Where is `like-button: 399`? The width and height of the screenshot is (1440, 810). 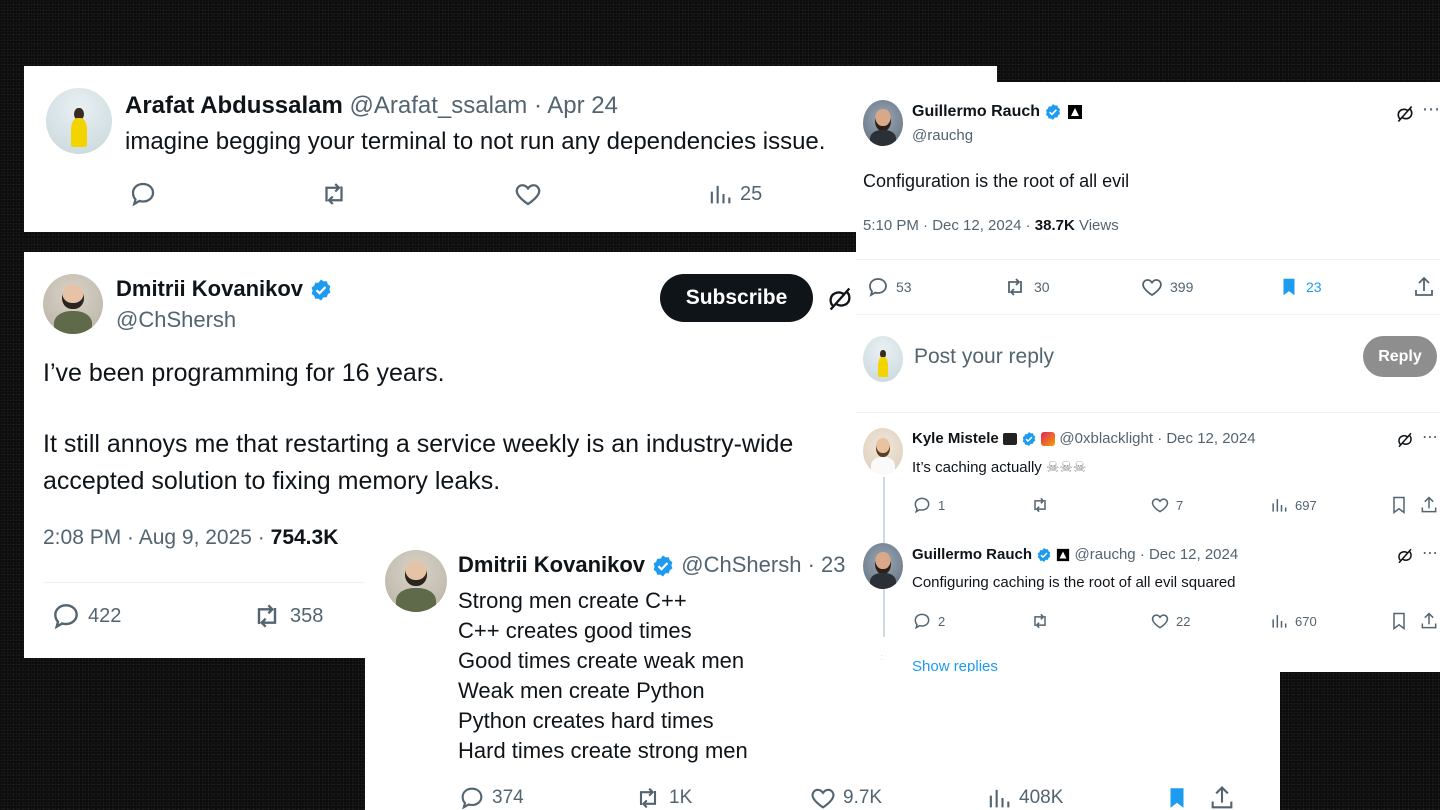 like-button: 399 is located at coordinates (1166, 287).